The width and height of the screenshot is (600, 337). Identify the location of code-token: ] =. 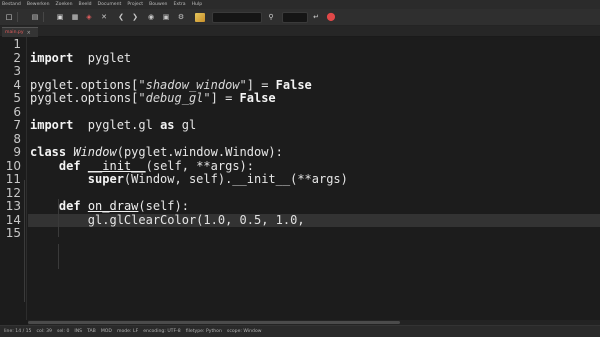
(261, 84).